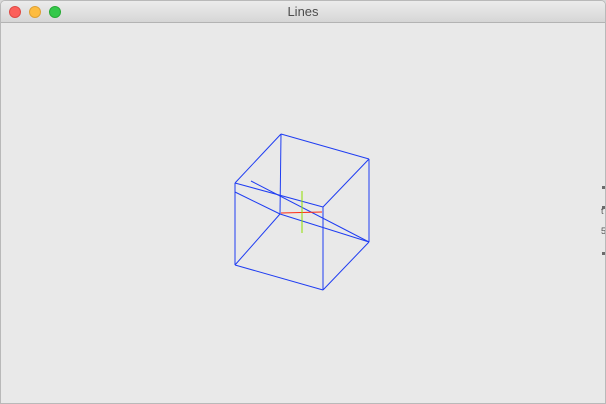  Describe the element at coordinates (603, 187) in the screenshot. I see `background-window-edge-top` at that location.